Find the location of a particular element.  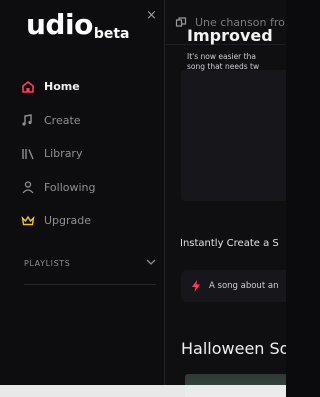

library-icon is located at coordinates (28, 154).